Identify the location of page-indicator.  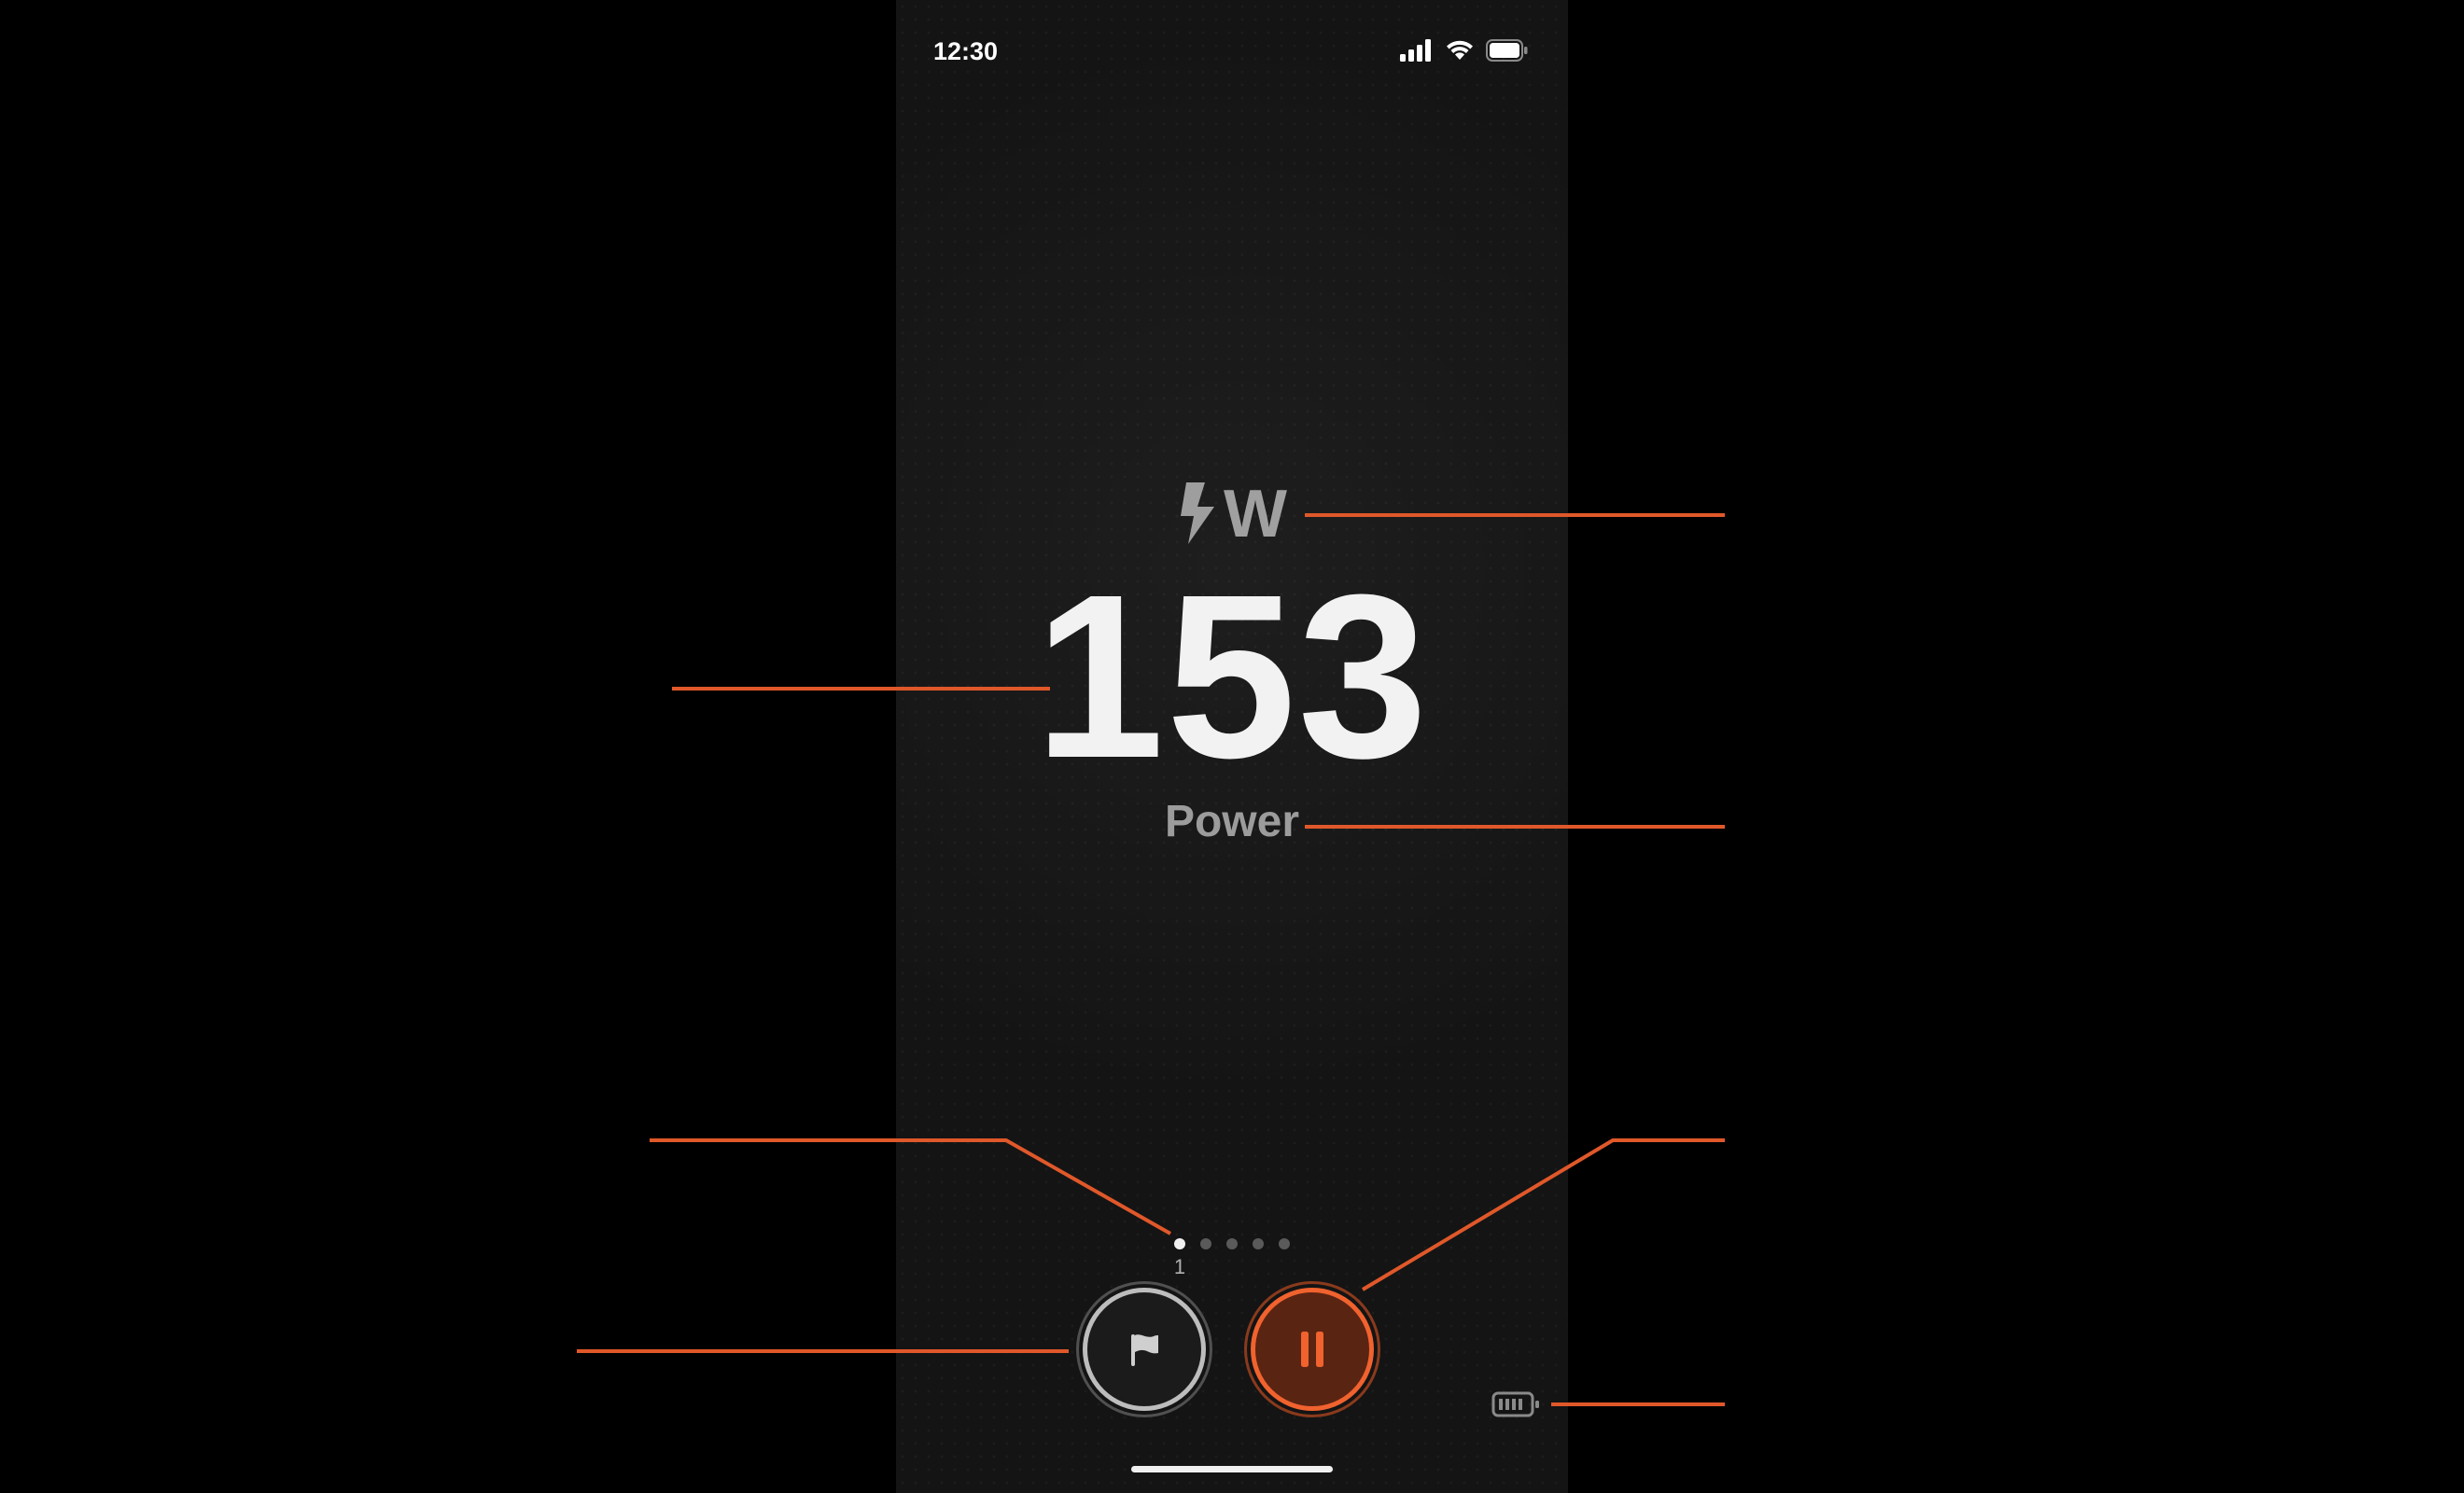
(1232, 1244).